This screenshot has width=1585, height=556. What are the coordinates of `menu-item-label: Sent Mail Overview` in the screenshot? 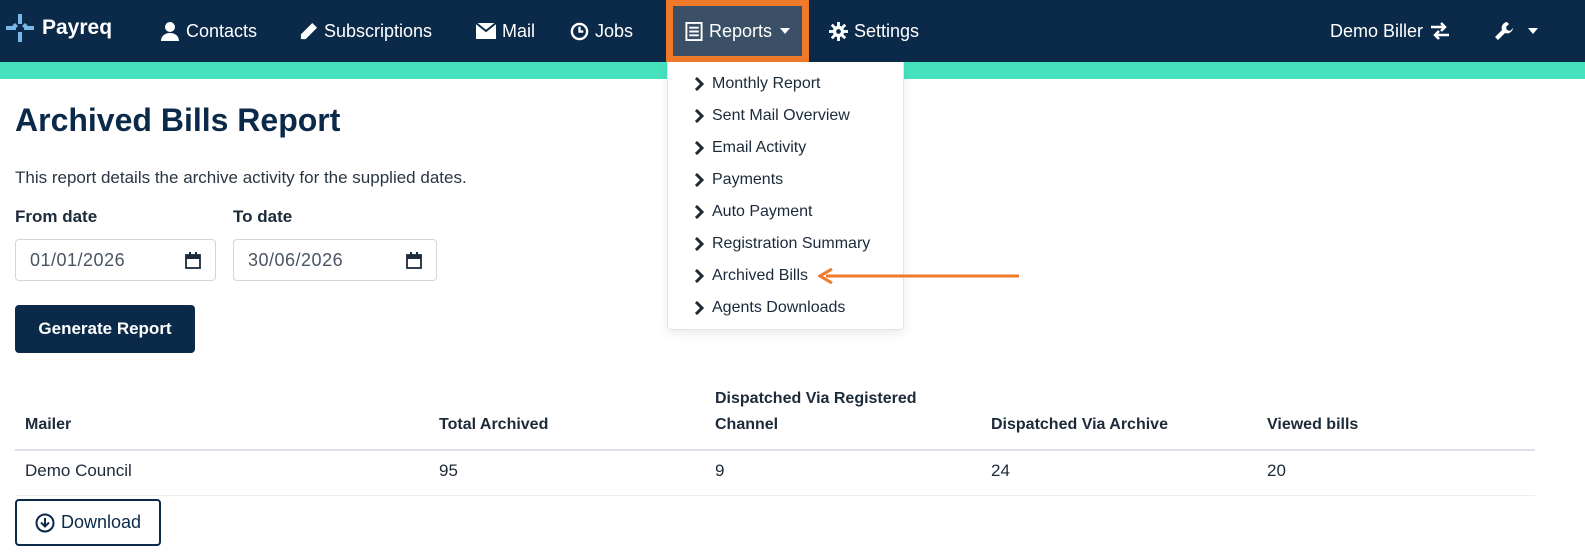 It's located at (781, 115).